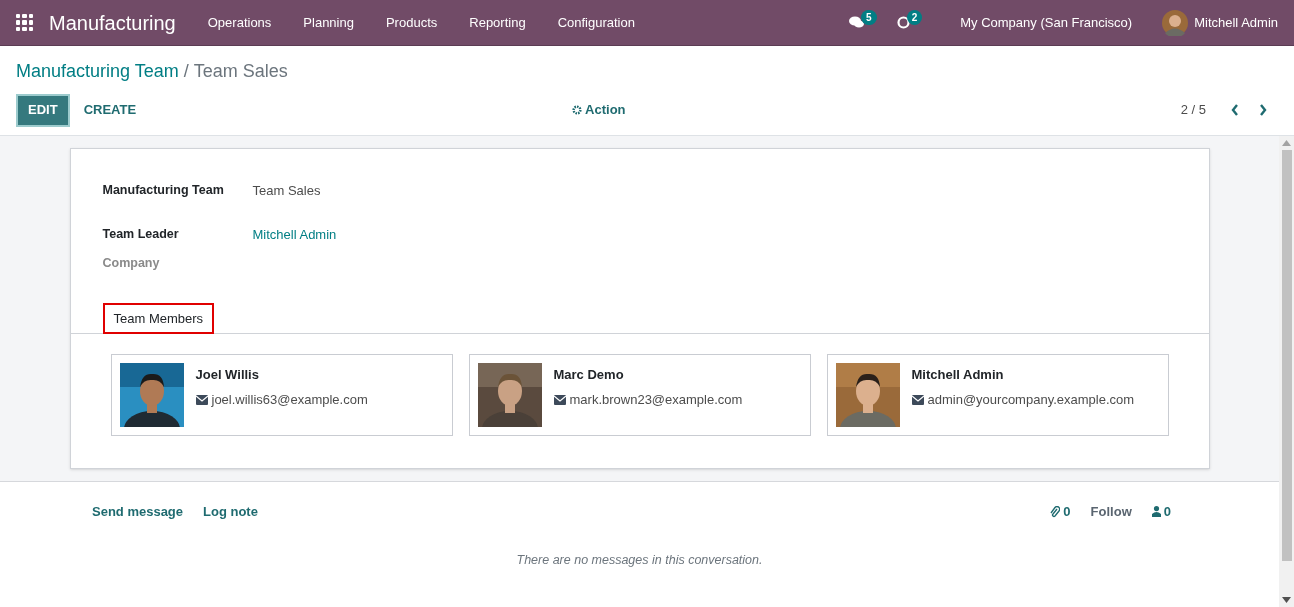 The width and height of the screenshot is (1294, 607). What do you see at coordinates (1193, 110) in the screenshot?
I see `pager-value: 2 / 5` at bounding box center [1193, 110].